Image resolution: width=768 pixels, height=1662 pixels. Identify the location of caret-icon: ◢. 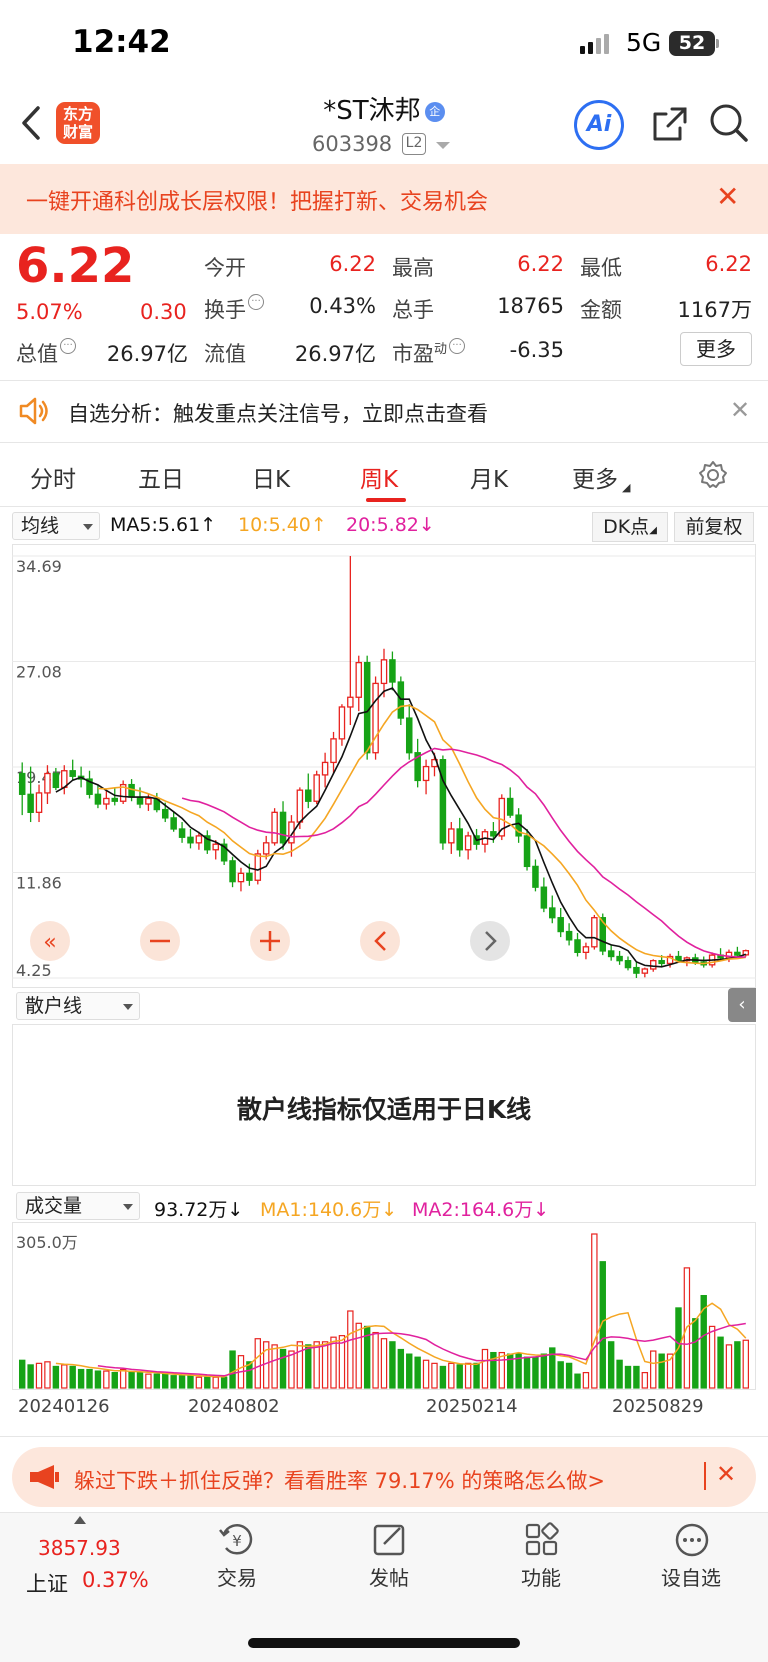
(653, 530).